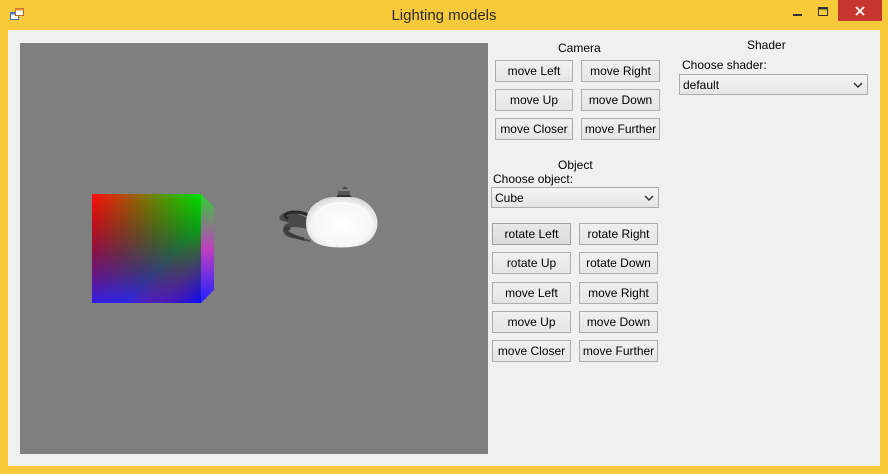 The width and height of the screenshot is (888, 474). What do you see at coordinates (701, 85) in the screenshot?
I see `shader-select-value: default` at bounding box center [701, 85].